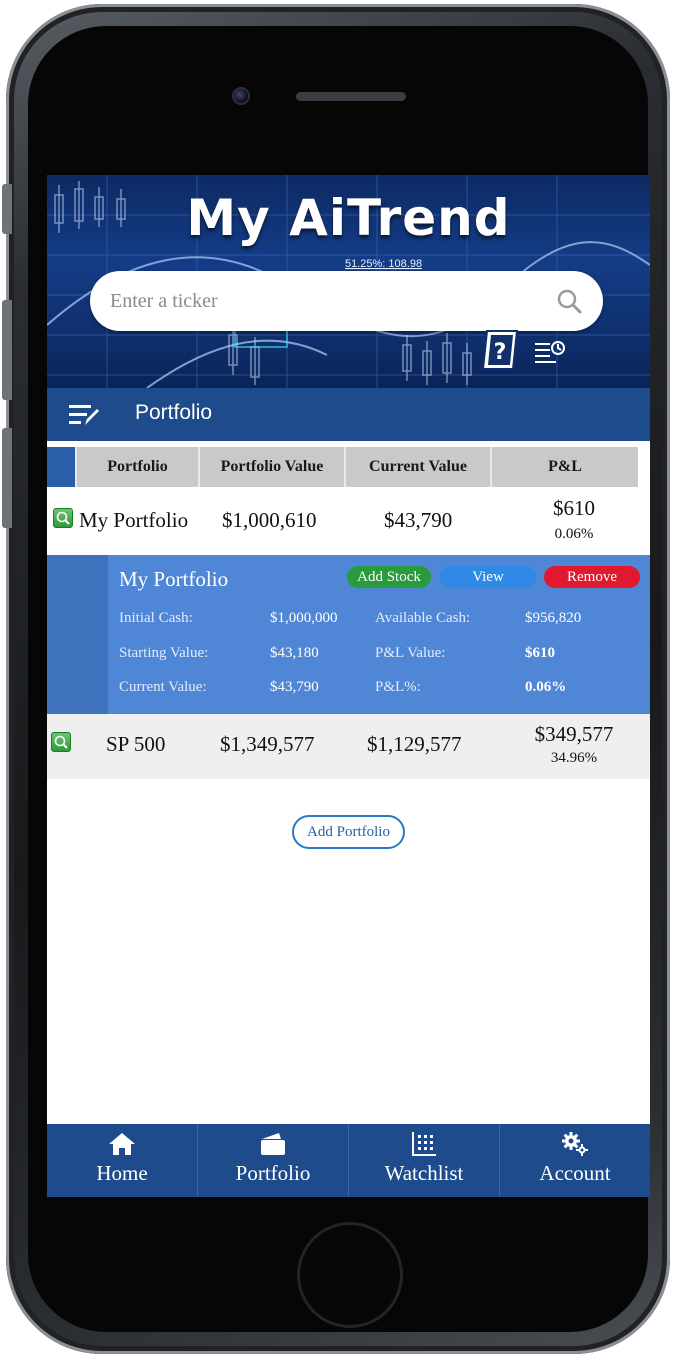 The height and width of the screenshot is (1359, 676). I want to click on detail-portfolio-name: My Portfolio, so click(174, 579).